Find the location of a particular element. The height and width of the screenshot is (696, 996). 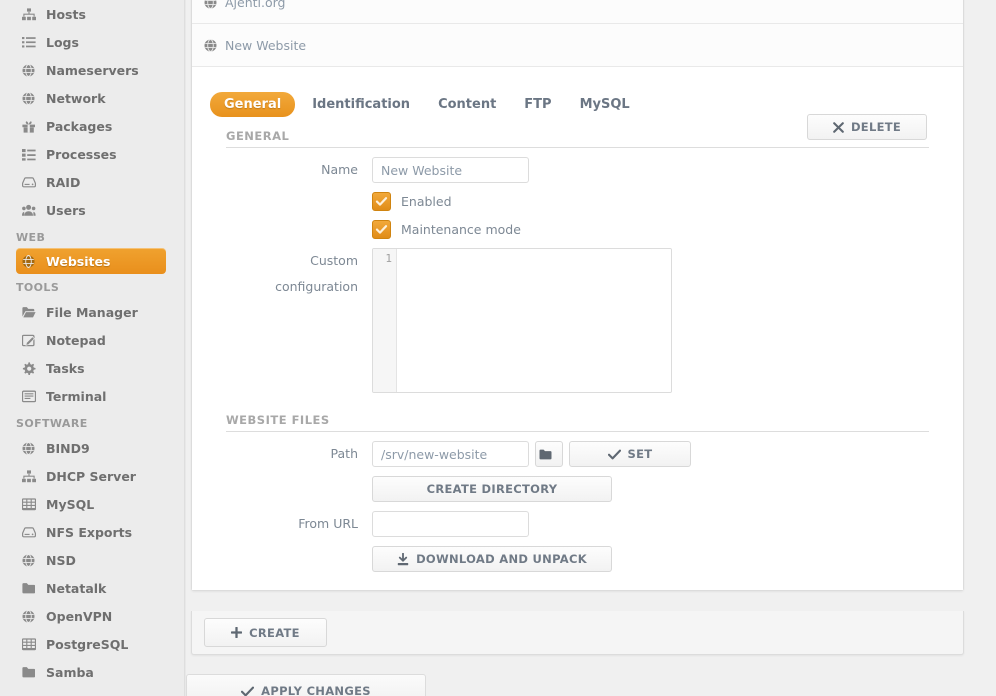

download-and-unpack-button: DOWNLOAD AND UNPACK is located at coordinates (492, 559).